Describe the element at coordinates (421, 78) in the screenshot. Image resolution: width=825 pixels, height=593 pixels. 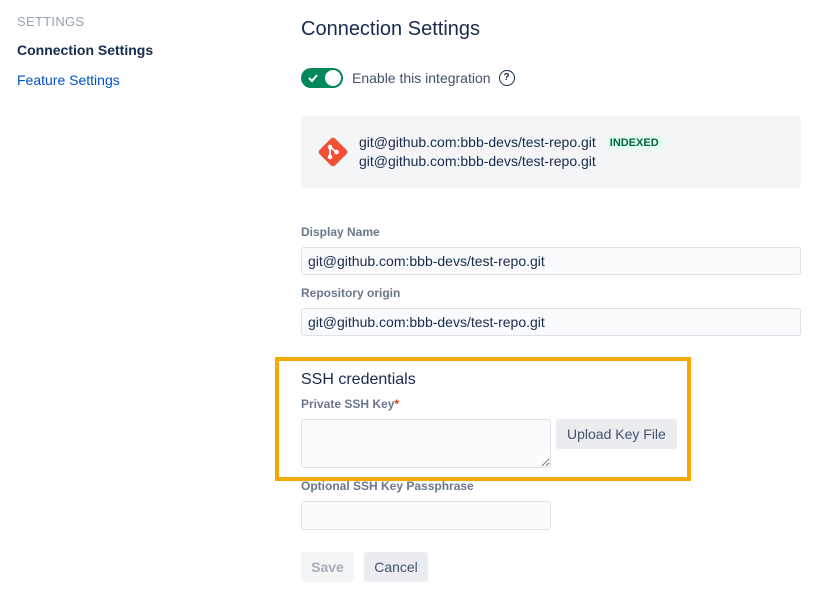
I see `toggle-label: Enable this integration` at that location.